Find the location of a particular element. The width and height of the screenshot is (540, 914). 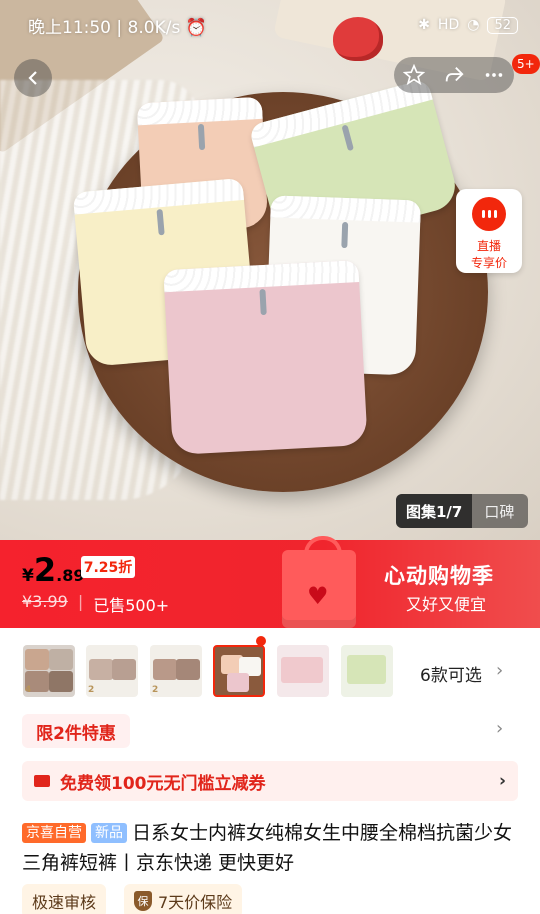

gallery-switch: 图集1/7 口碑 is located at coordinates (462, 511).